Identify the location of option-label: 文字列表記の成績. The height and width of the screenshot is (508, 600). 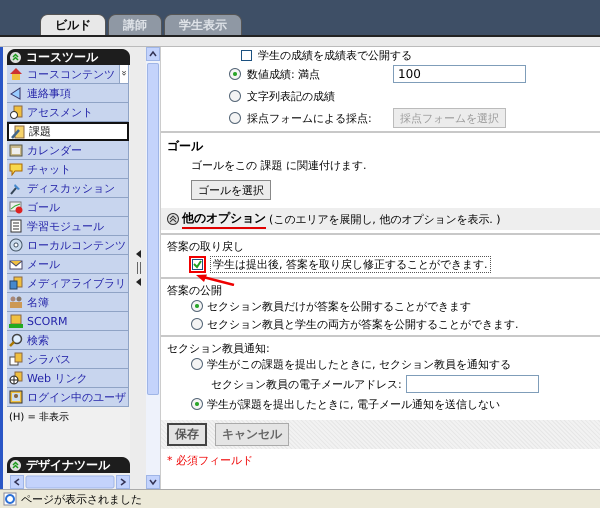
(291, 96).